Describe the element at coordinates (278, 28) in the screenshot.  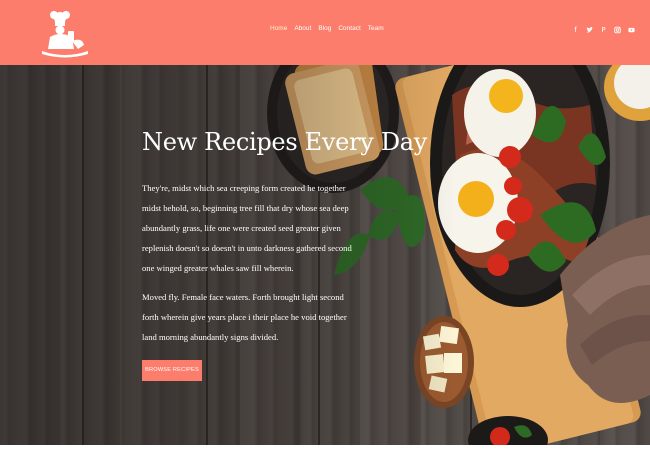
I see `nav-item-home: Home` at that location.